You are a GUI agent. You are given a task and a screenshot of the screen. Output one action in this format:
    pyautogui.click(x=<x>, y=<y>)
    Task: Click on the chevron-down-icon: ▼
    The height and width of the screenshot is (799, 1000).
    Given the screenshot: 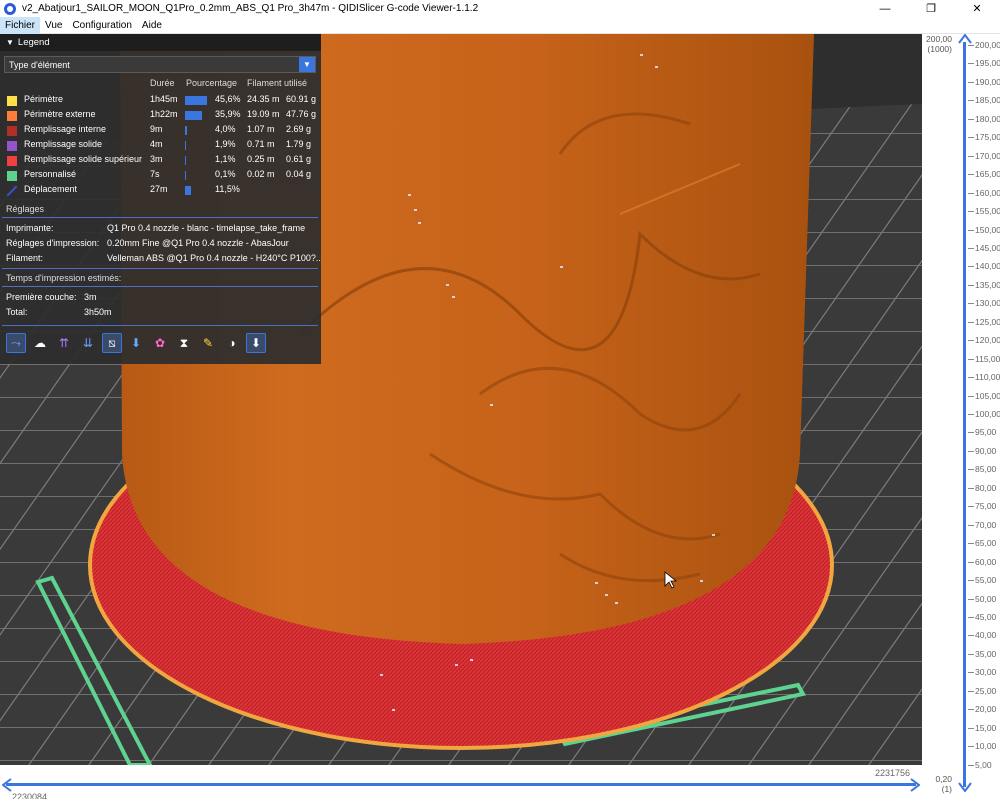 What is the action you would take?
    pyautogui.click(x=307, y=64)
    